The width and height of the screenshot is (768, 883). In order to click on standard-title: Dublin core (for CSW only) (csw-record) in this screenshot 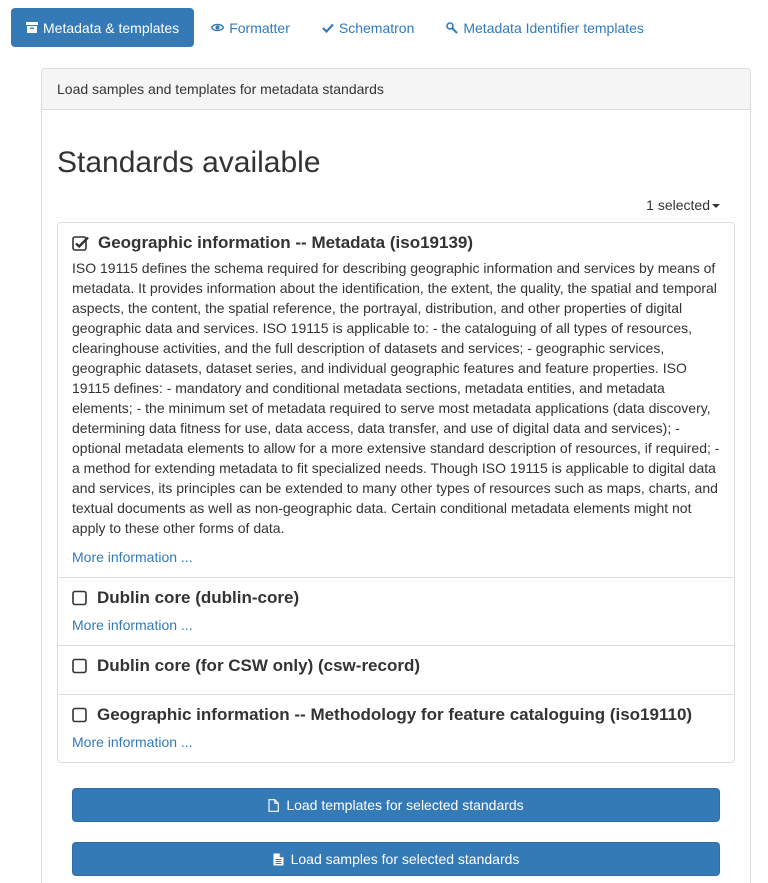, I will do `click(259, 665)`.